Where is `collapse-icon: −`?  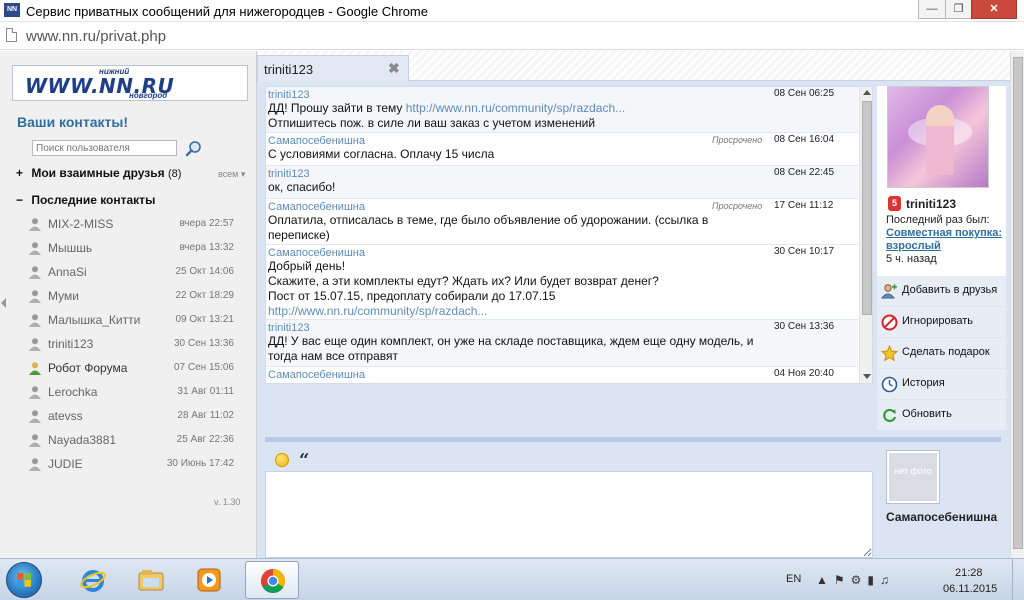
collapse-icon: − is located at coordinates (22, 200).